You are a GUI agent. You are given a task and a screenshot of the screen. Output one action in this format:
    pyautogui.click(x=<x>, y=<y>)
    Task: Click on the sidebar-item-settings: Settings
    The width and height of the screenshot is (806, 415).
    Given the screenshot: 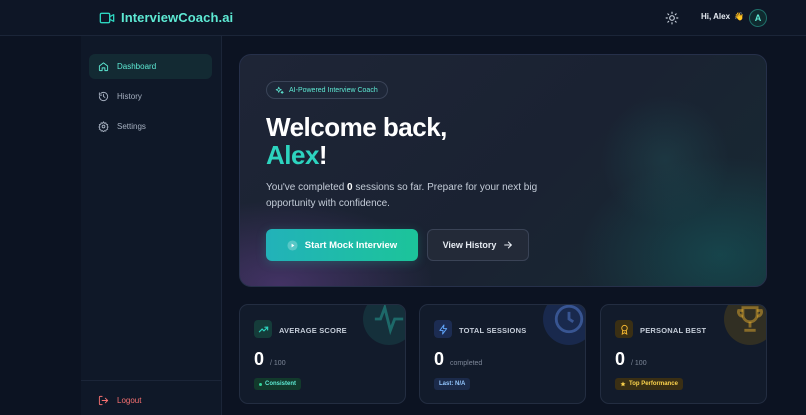 What is the action you would take?
    pyautogui.click(x=150, y=126)
    